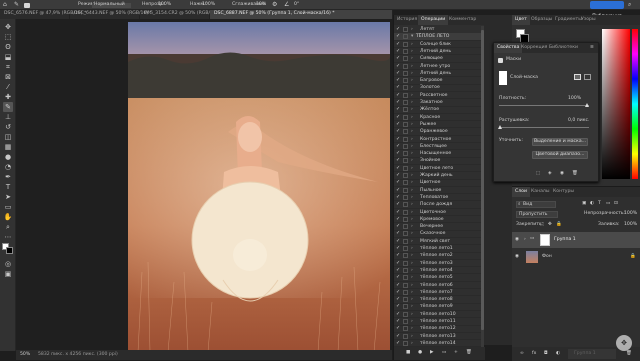 This screenshot has height=361, width=640. What do you see at coordinates (599, 204) in the screenshot?
I see `filter-type-icon: T` at bounding box center [599, 204].